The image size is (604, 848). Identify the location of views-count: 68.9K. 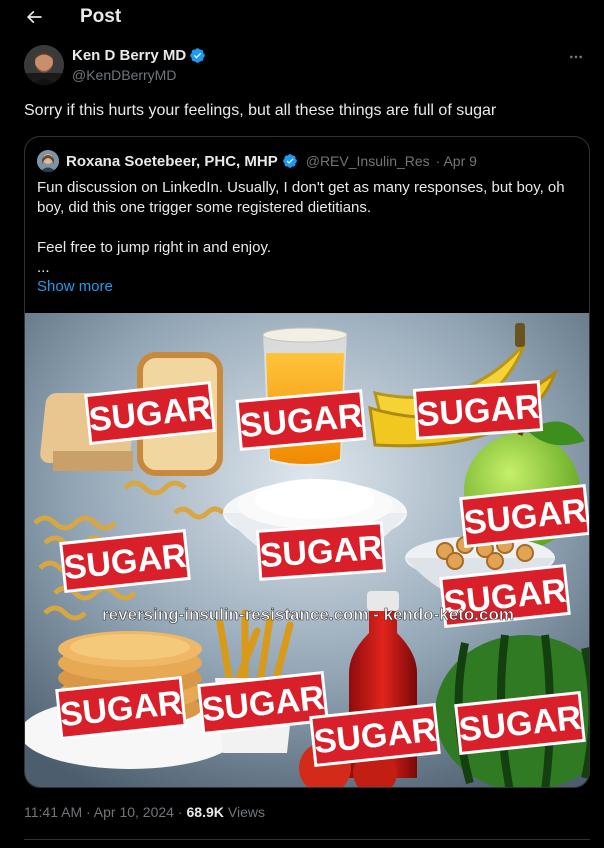
(205, 812).